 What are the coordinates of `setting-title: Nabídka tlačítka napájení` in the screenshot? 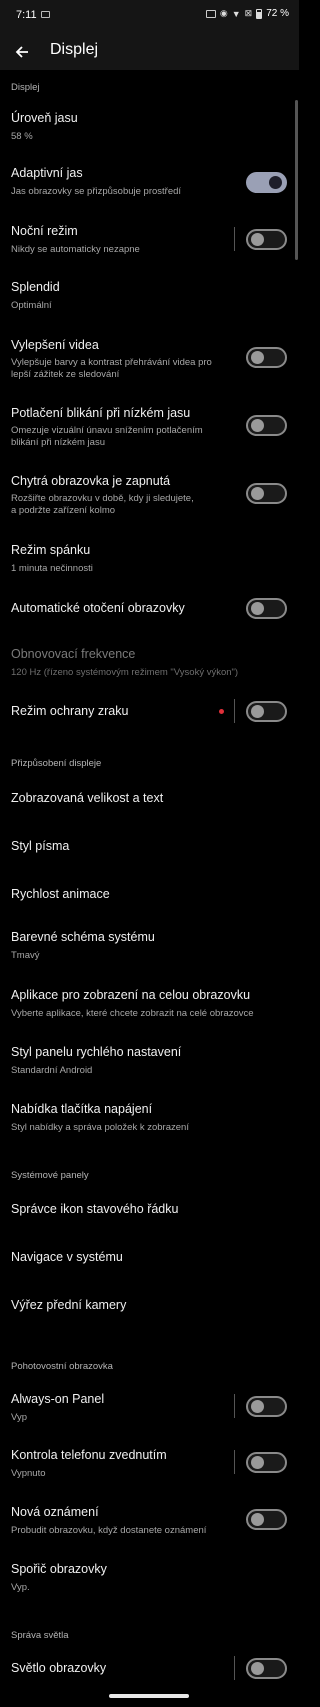 It's located at (82, 1109).